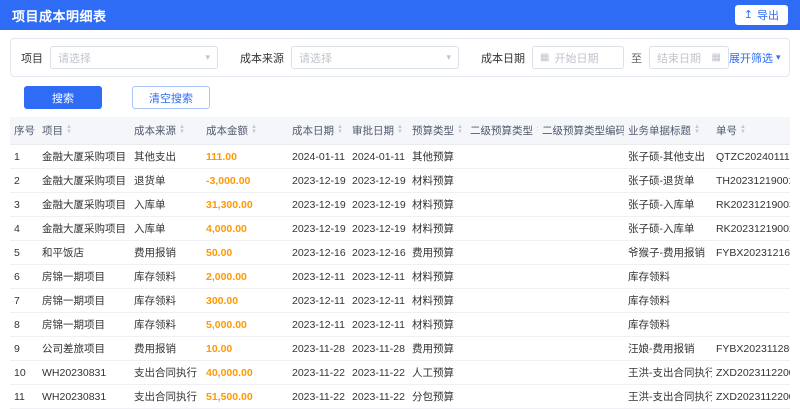 Image resolution: width=800 pixels, height=409 pixels. What do you see at coordinates (84, 348) in the screenshot?
I see `table-cell: 公司差旅项目` at bounding box center [84, 348].